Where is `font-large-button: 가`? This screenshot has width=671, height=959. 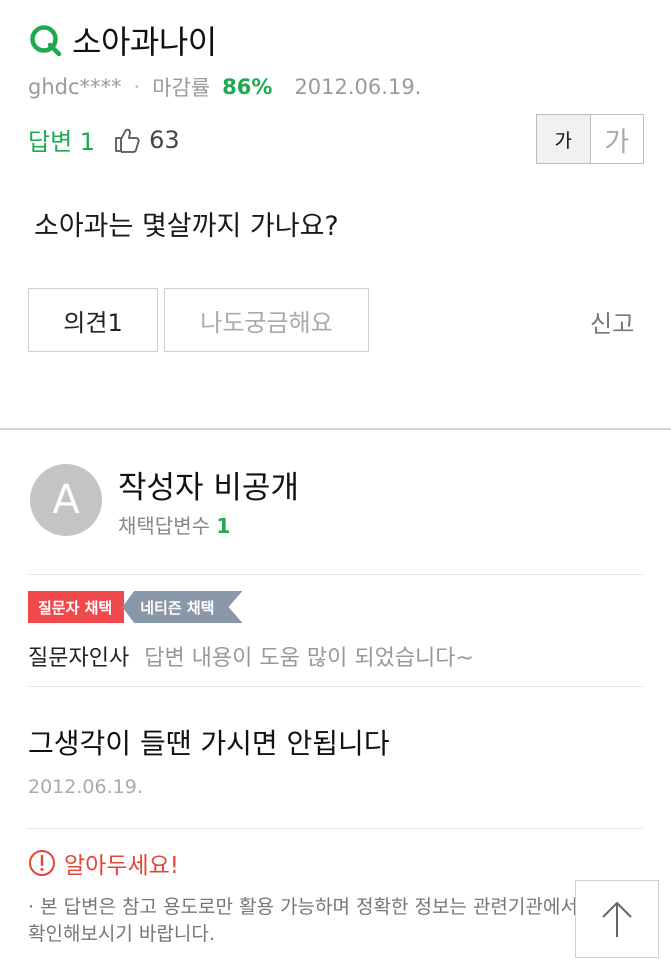 font-large-button: 가 is located at coordinates (617, 139).